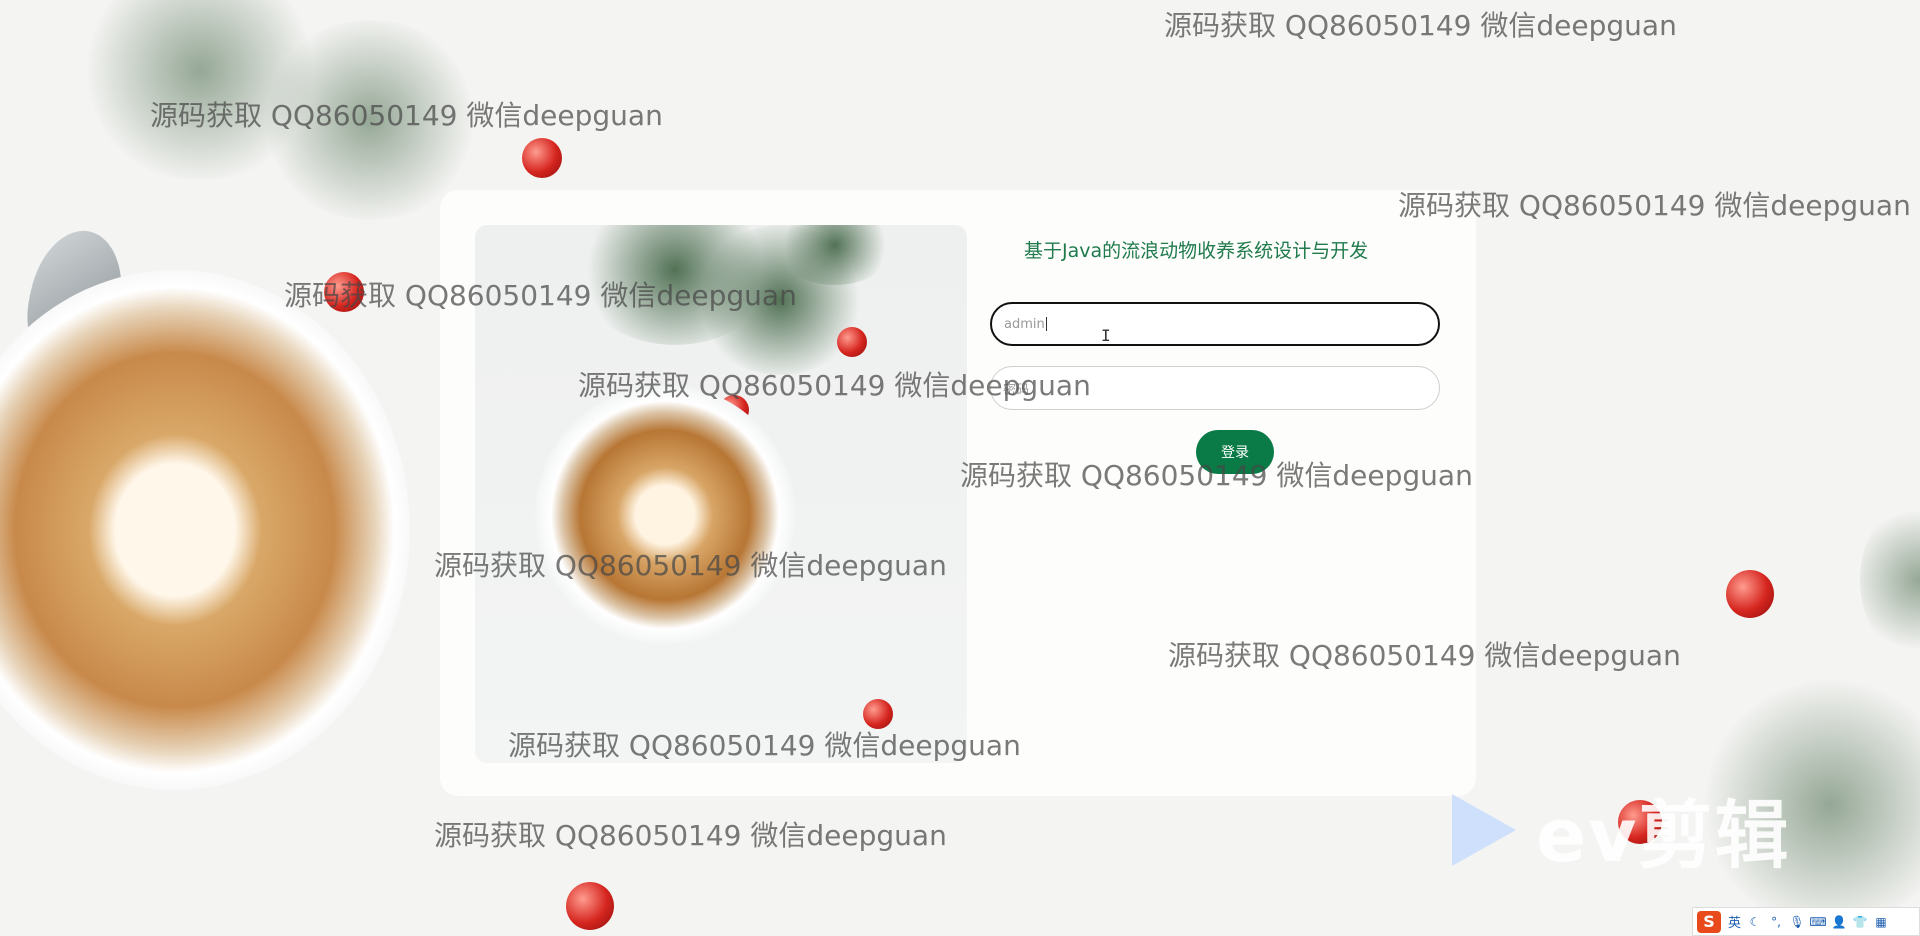 The image size is (1920, 936). I want to click on microphone-icon: 🎙, so click(1796, 922).